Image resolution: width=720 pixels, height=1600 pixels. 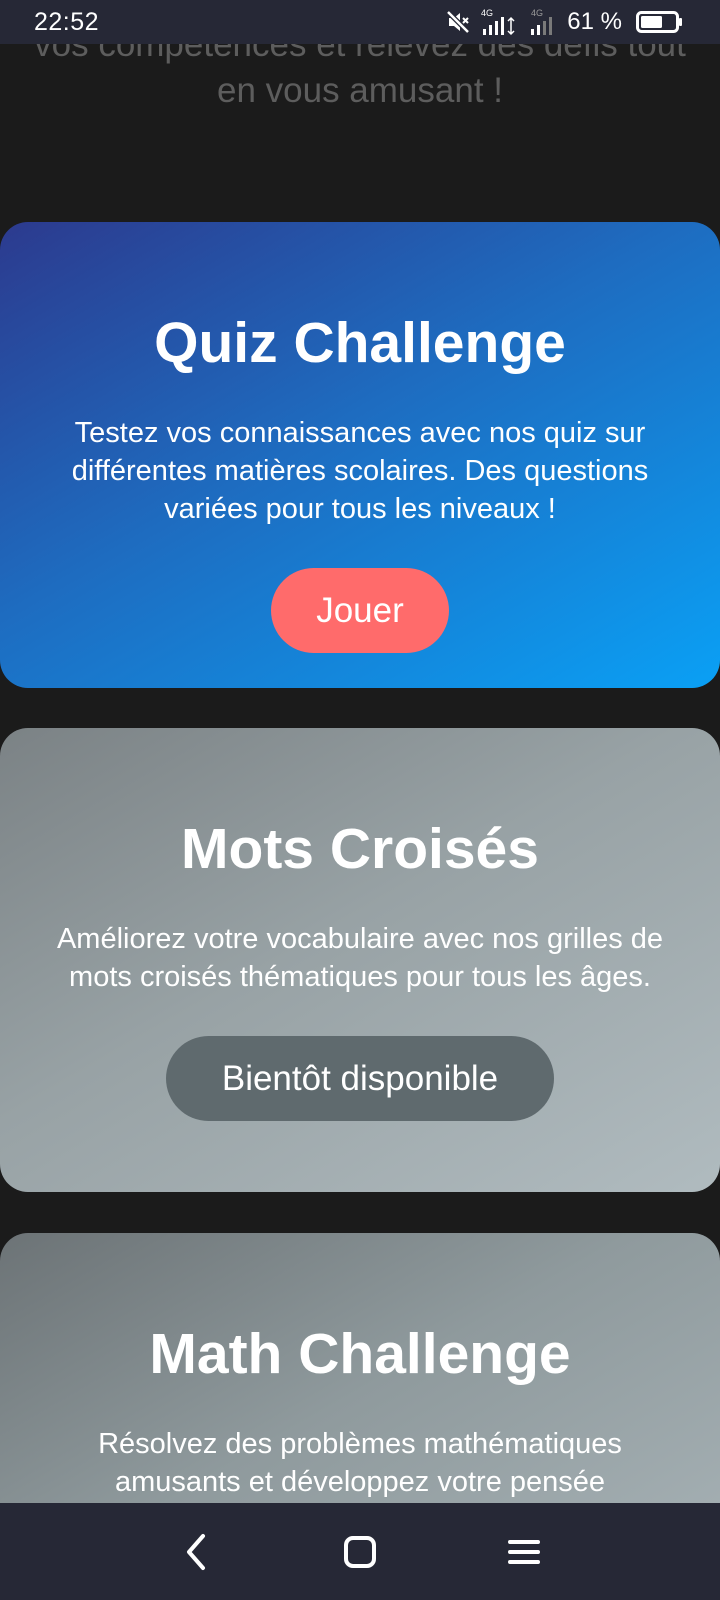 I want to click on status-bar: 22:52 4G 4G 61 %, so click(x=360, y=22).